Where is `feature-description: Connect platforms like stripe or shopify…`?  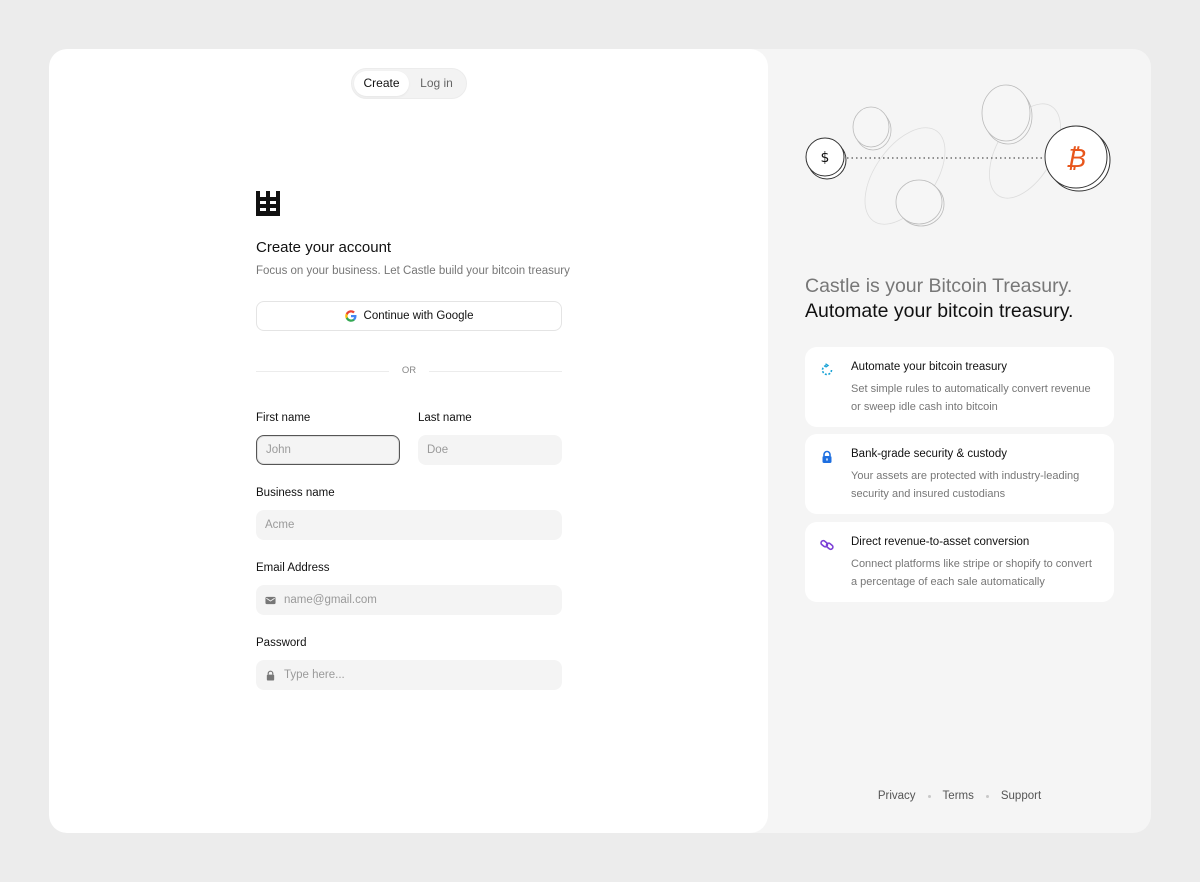
feature-description: Connect platforms like stripe or shopify… is located at coordinates (971, 573).